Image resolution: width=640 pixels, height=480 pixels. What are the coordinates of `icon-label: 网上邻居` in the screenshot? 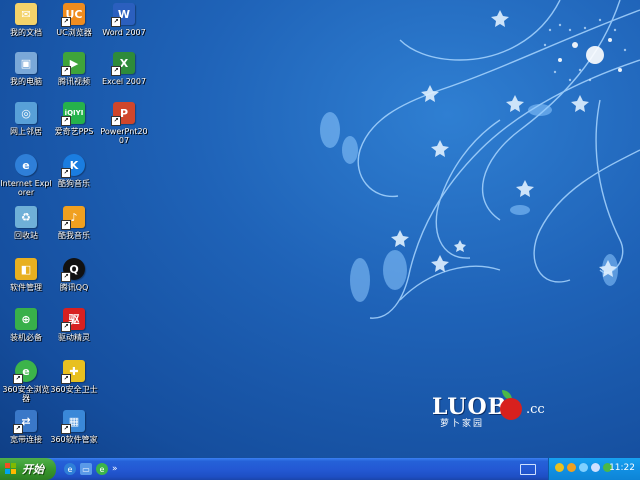 It's located at (26, 131).